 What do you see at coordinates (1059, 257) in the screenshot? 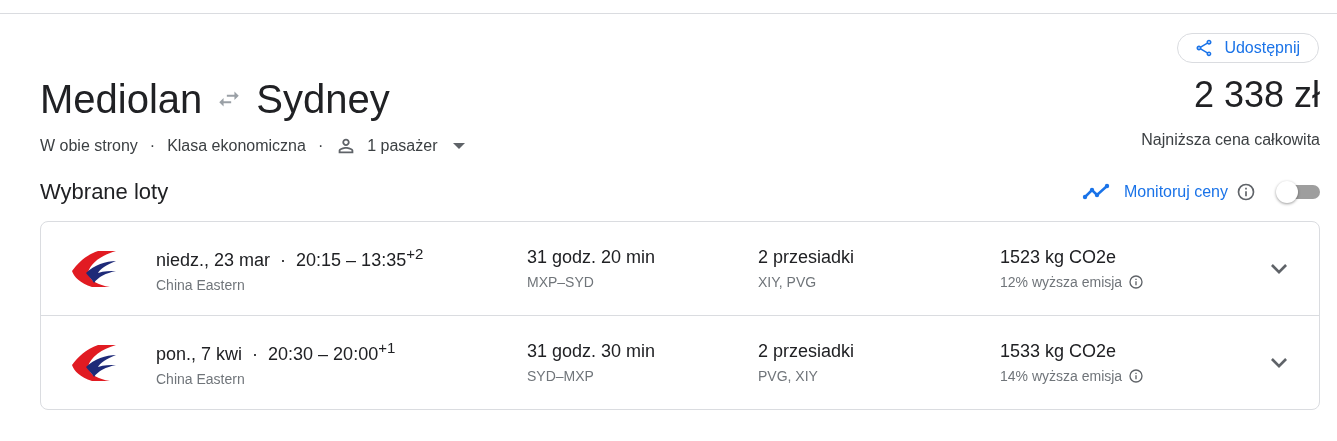
I see `emissions-value: 1523 kg CO2e` at bounding box center [1059, 257].